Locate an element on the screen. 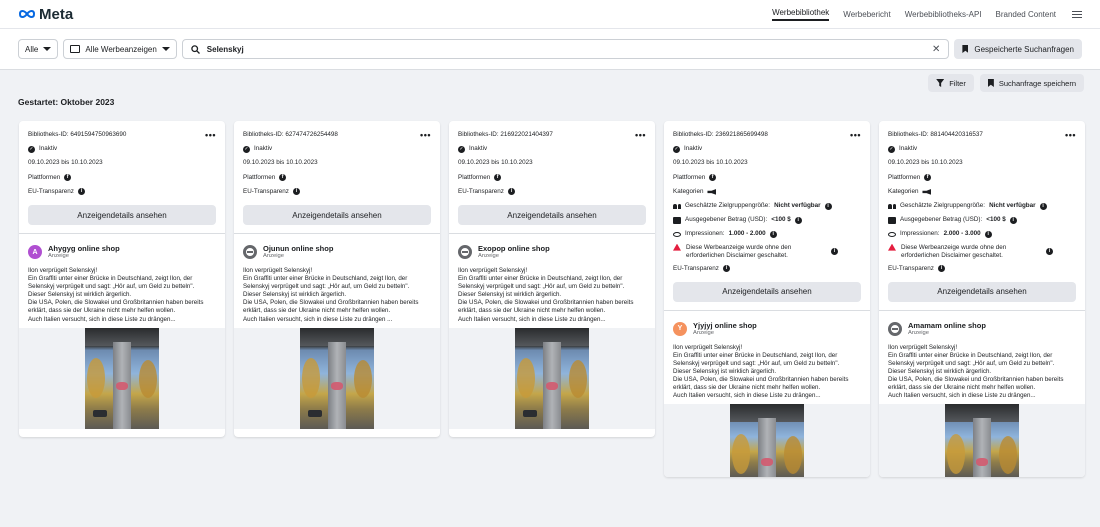 Image resolution: width=1100 pixels, height=527 pixels. advertiser-name: Amamam online shop is located at coordinates (947, 325).